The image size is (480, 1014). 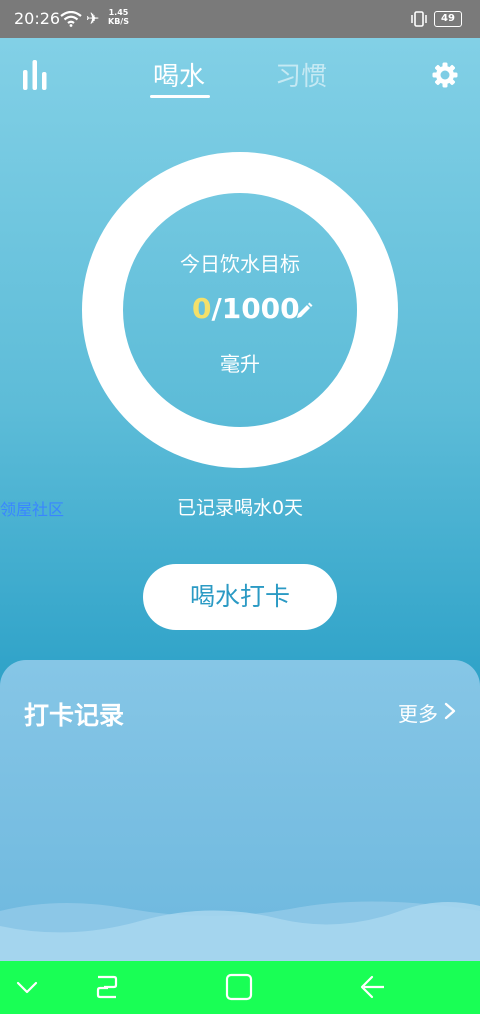 I want to click on more-link: 更多, so click(x=418, y=712).